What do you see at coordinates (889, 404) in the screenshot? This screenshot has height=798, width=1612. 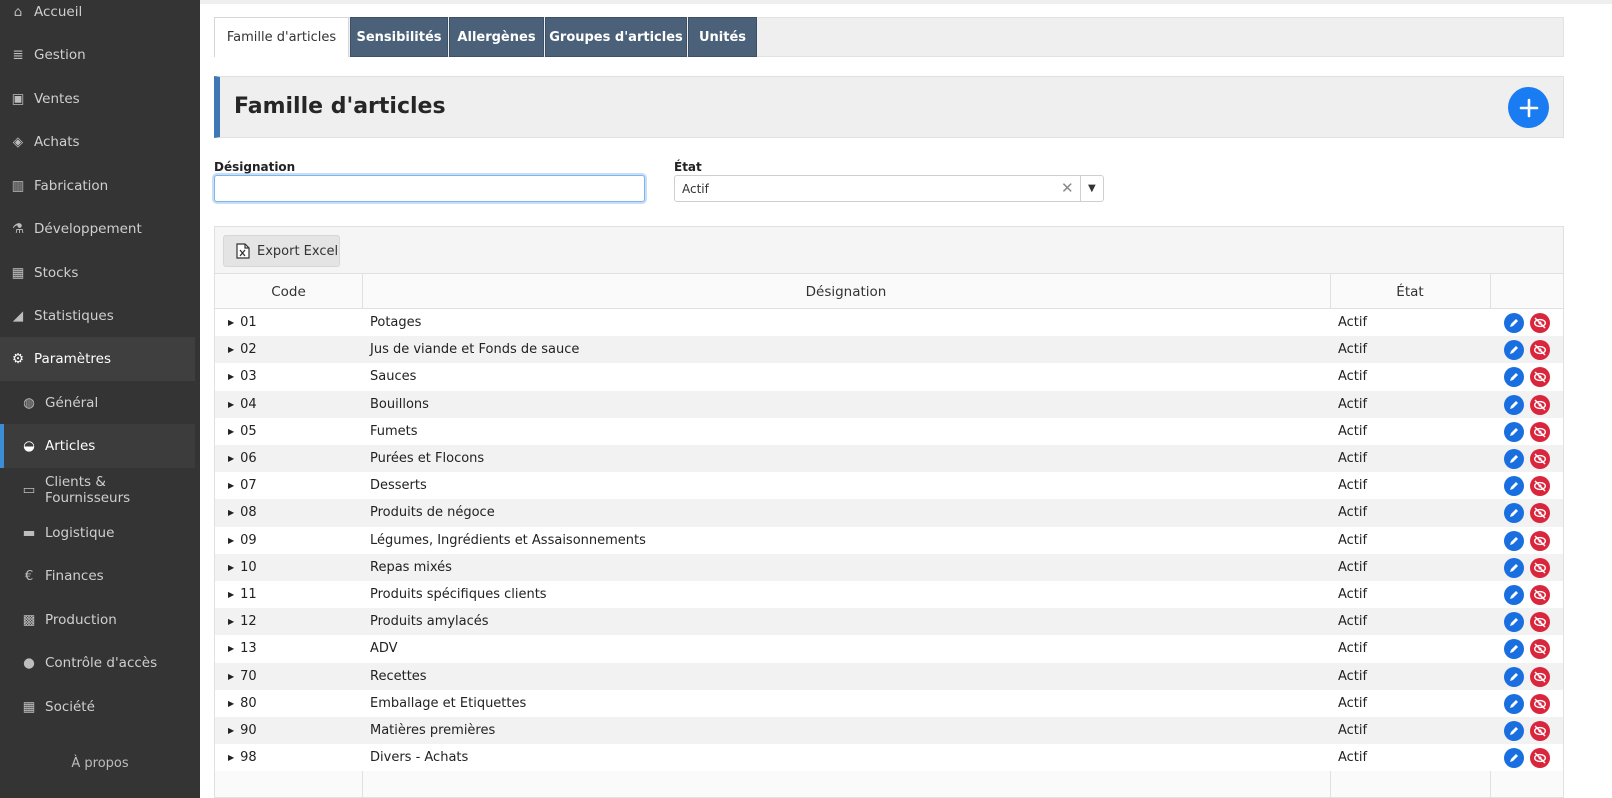 I see `table-row: ▶ 04 Bouillons Actif` at bounding box center [889, 404].